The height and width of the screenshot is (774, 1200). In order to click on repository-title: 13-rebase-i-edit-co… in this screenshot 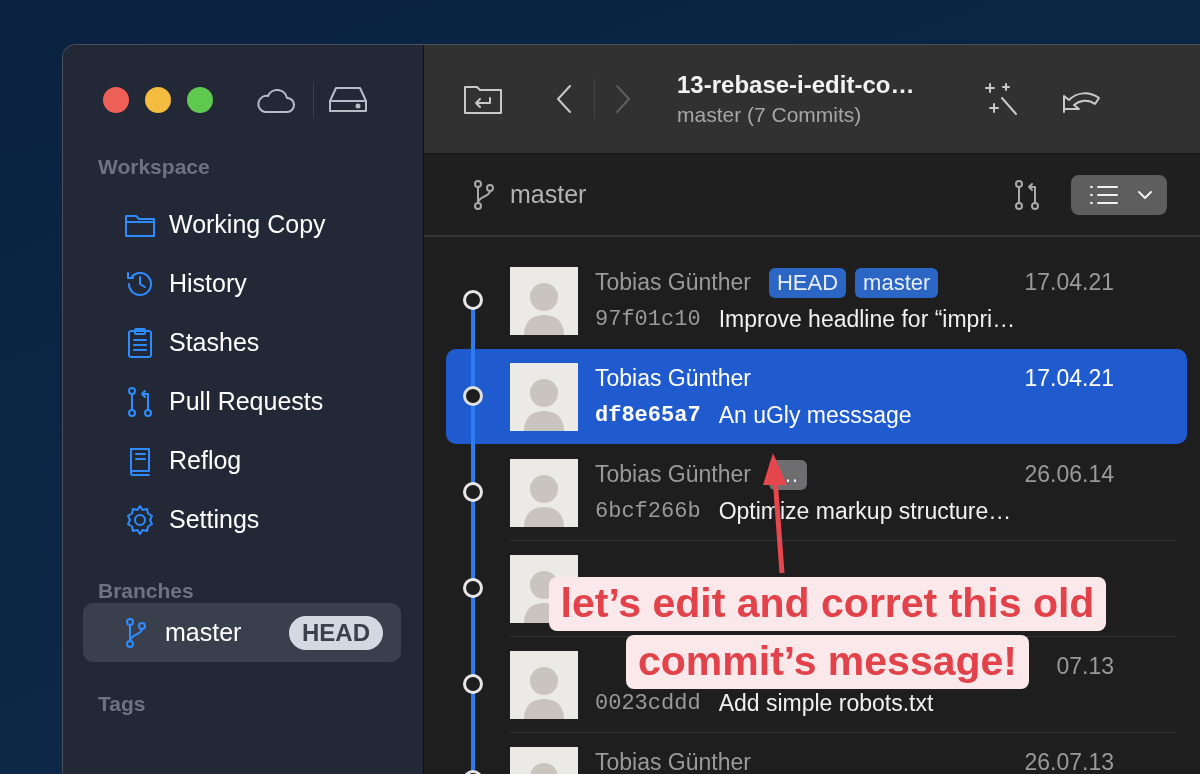, I will do `click(796, 85)`.